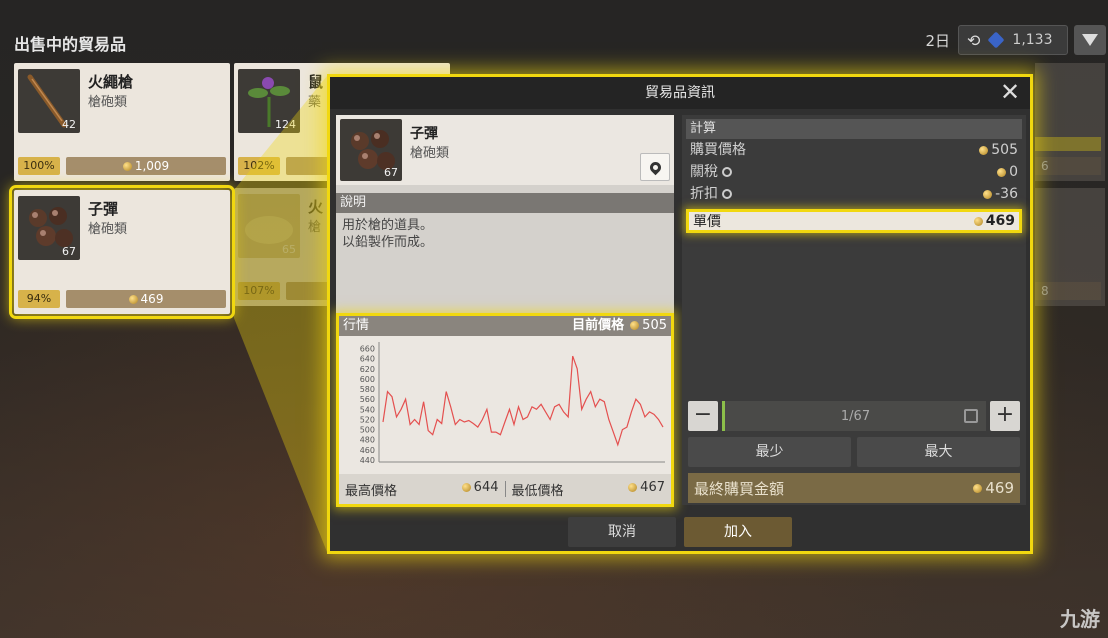  I want to click on market-label: 行情, so click(356, 325).